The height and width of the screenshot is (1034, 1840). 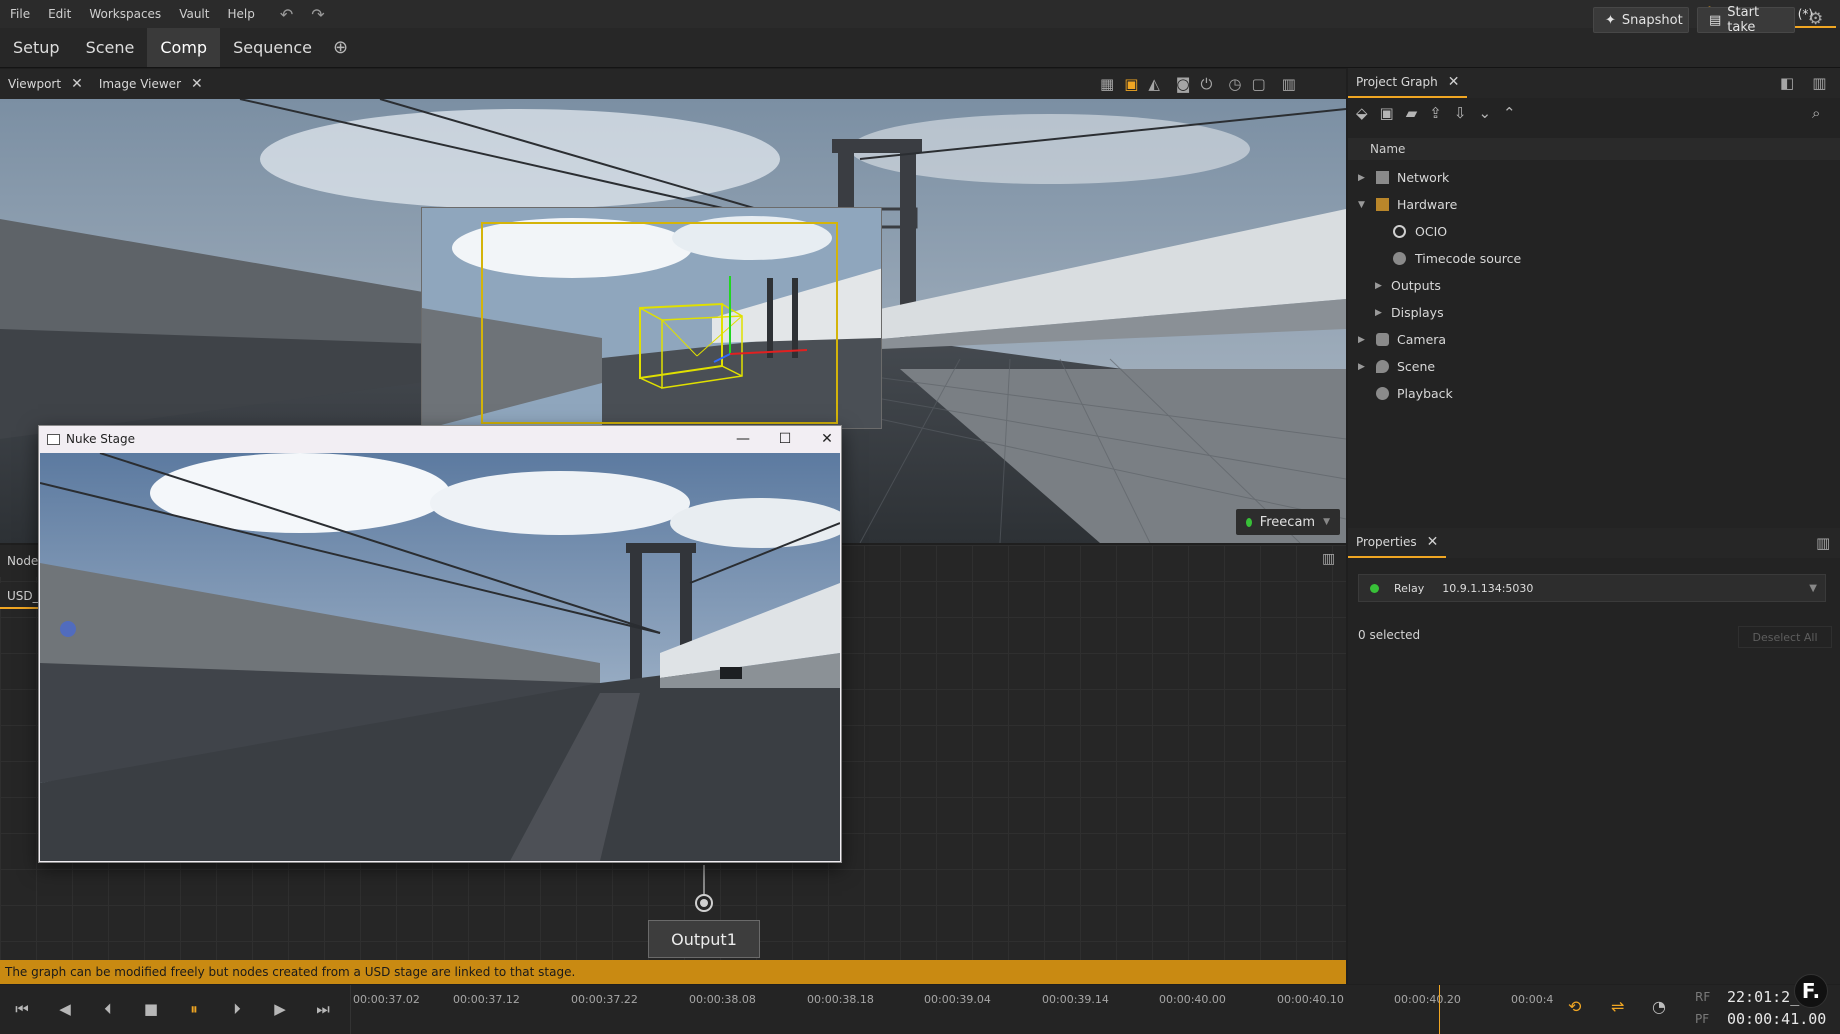 I want to click on camera-dropdown: Freecam ▼, so click(x=1288, y=522).